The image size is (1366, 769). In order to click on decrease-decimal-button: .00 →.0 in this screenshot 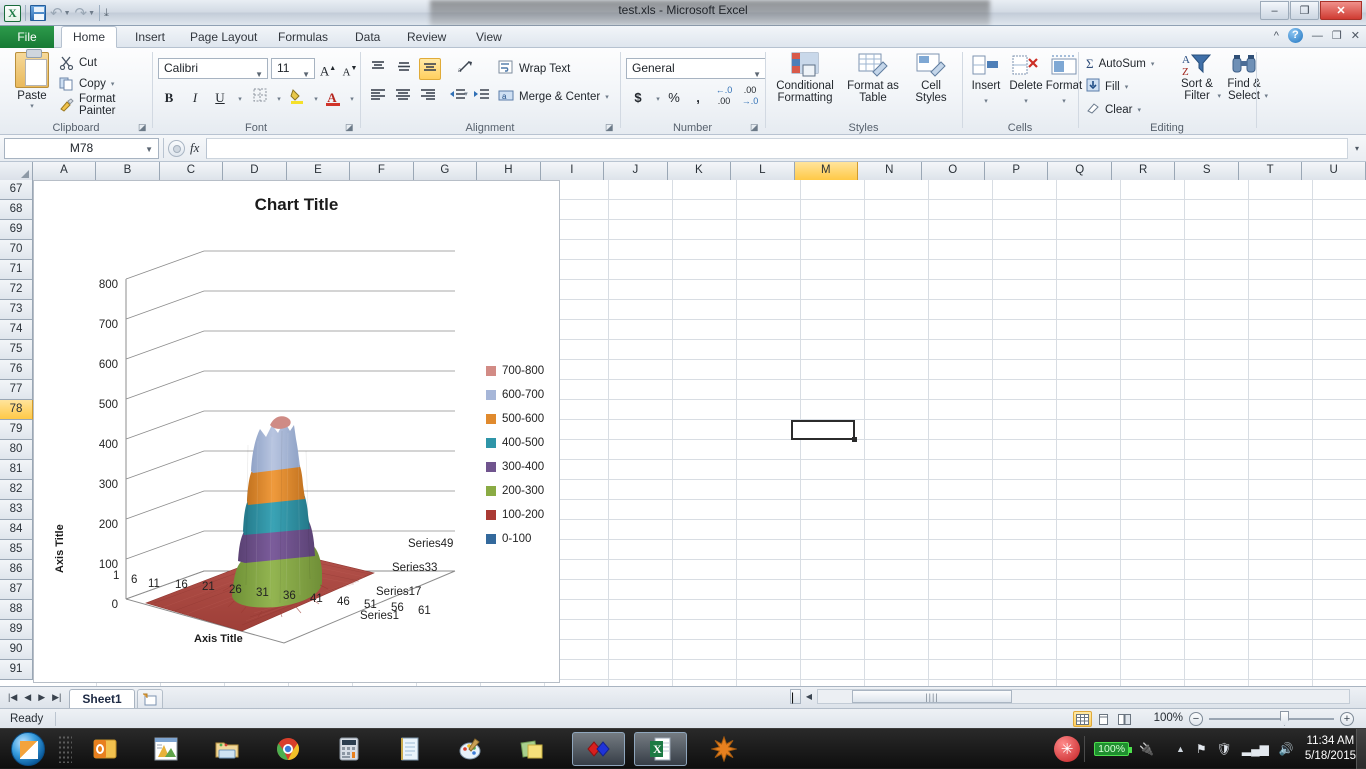, I will do `click(750, 95)`.